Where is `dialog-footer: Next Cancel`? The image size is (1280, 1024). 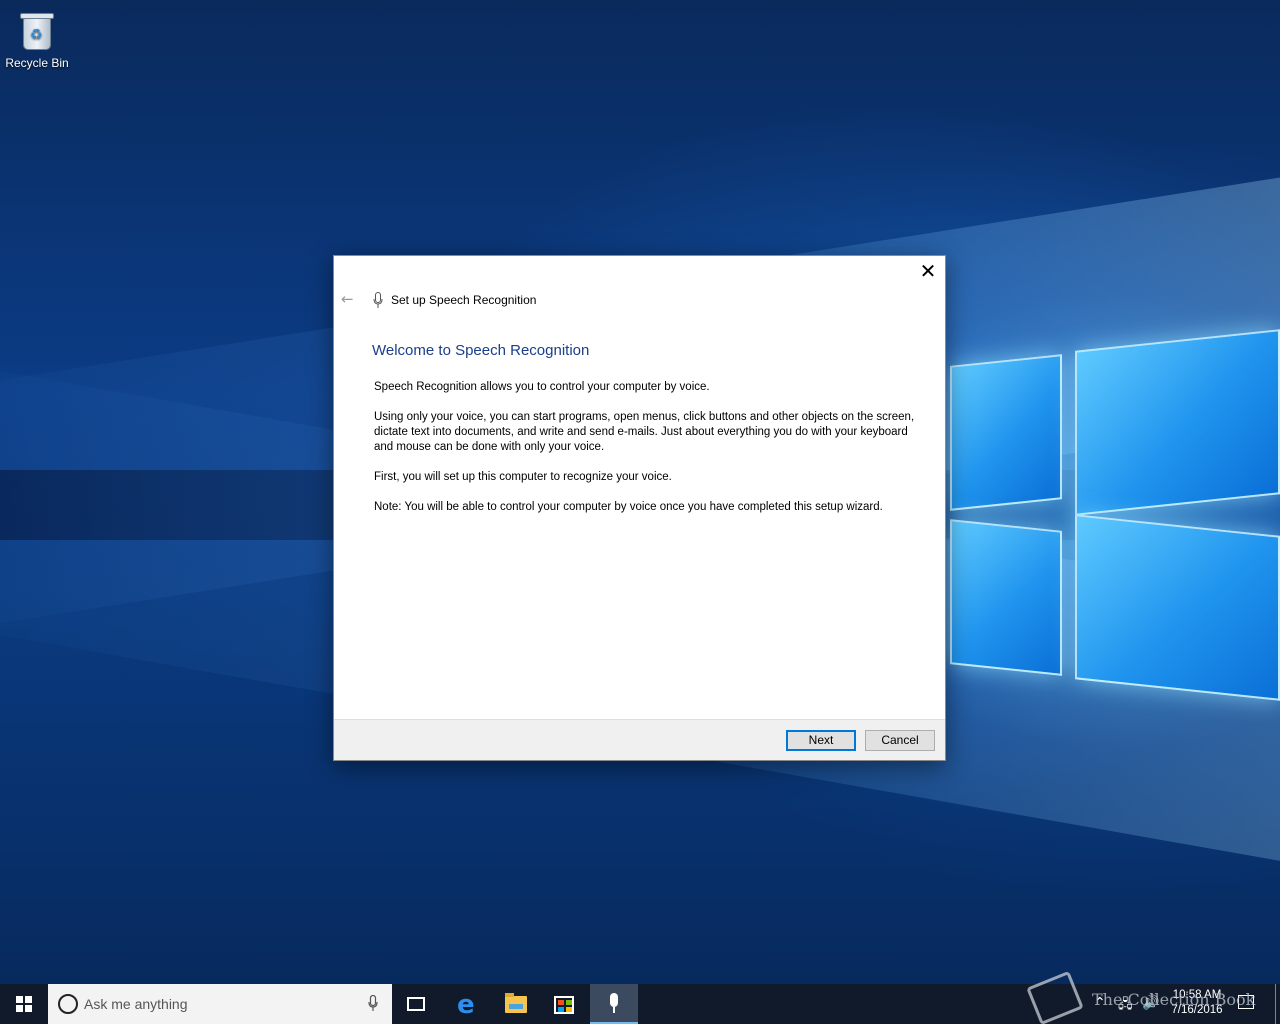 dialog-footer: Next Cancel is located at coordinates (639, 739).